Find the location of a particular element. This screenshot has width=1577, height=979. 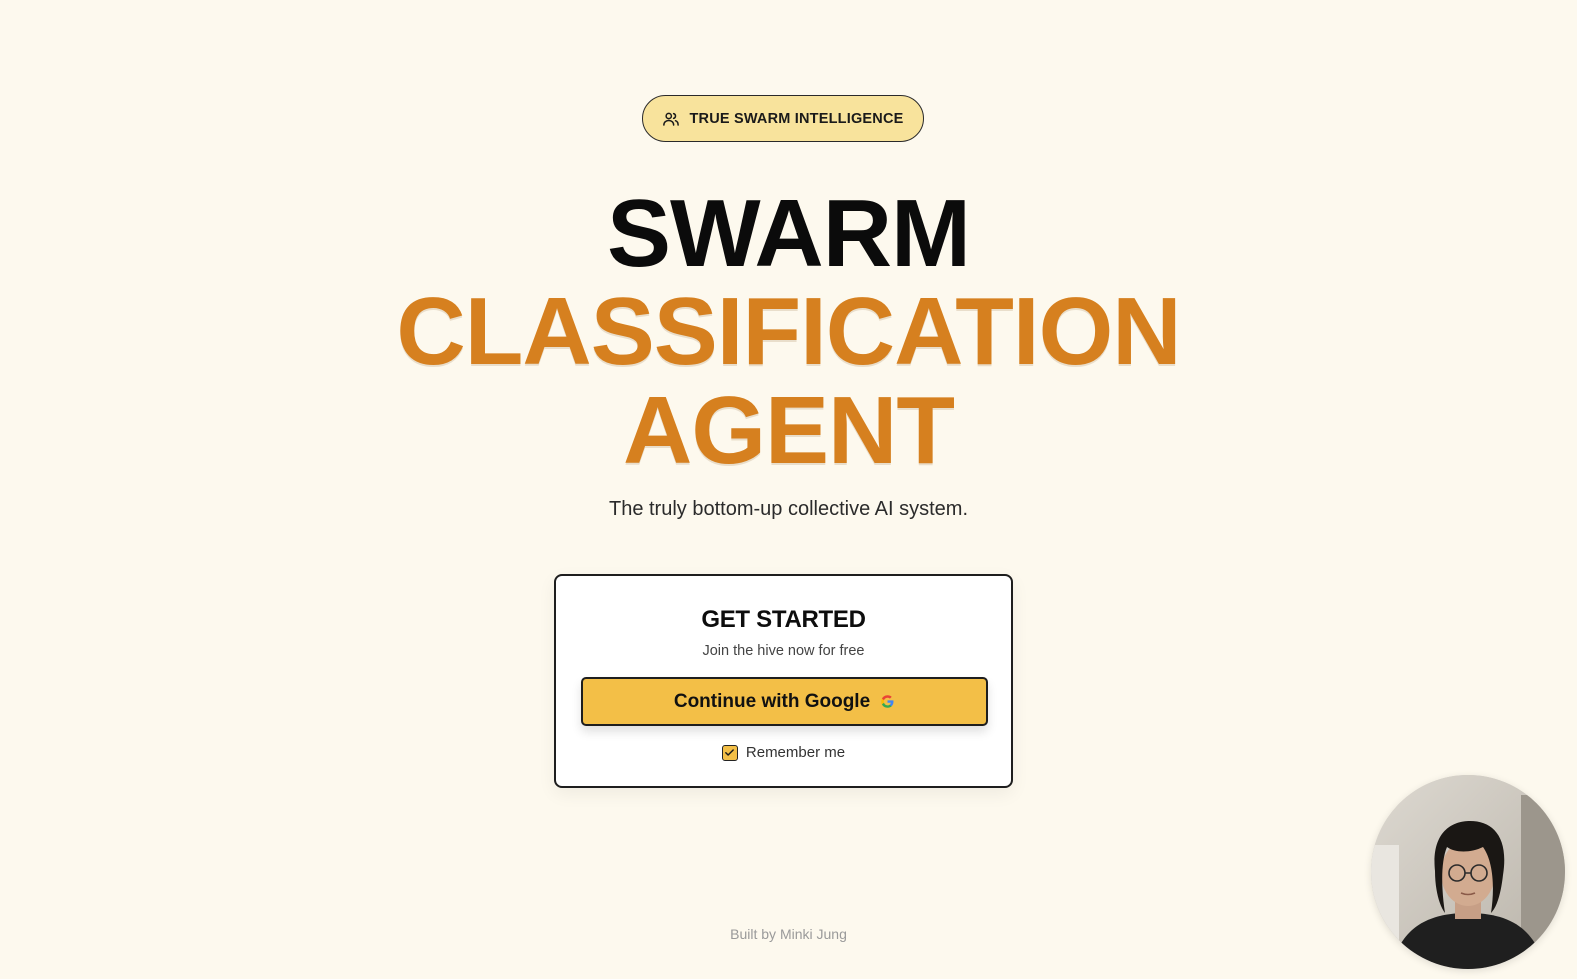

presenter-webcam-image is located at coordinates (1468, 872).